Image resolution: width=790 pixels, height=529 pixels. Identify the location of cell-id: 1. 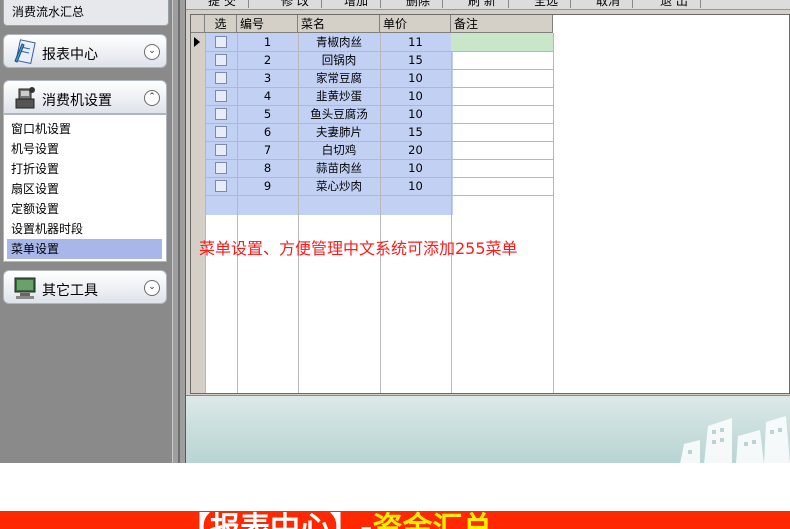
(267, 42).